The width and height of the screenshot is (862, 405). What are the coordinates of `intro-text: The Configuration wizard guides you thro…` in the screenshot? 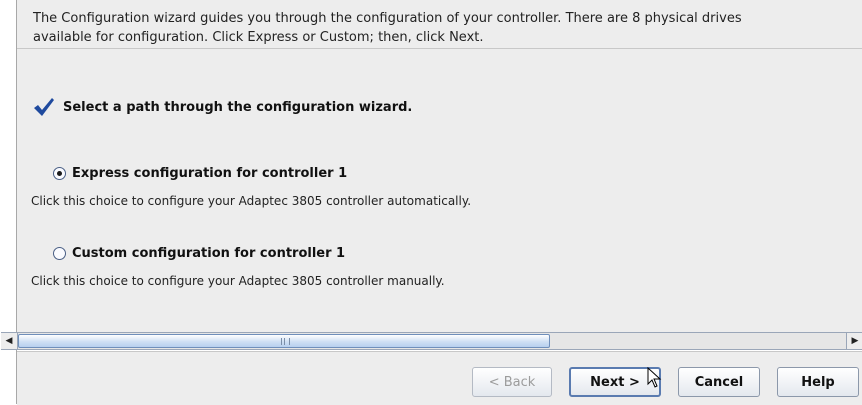 It's located at (439, 23).